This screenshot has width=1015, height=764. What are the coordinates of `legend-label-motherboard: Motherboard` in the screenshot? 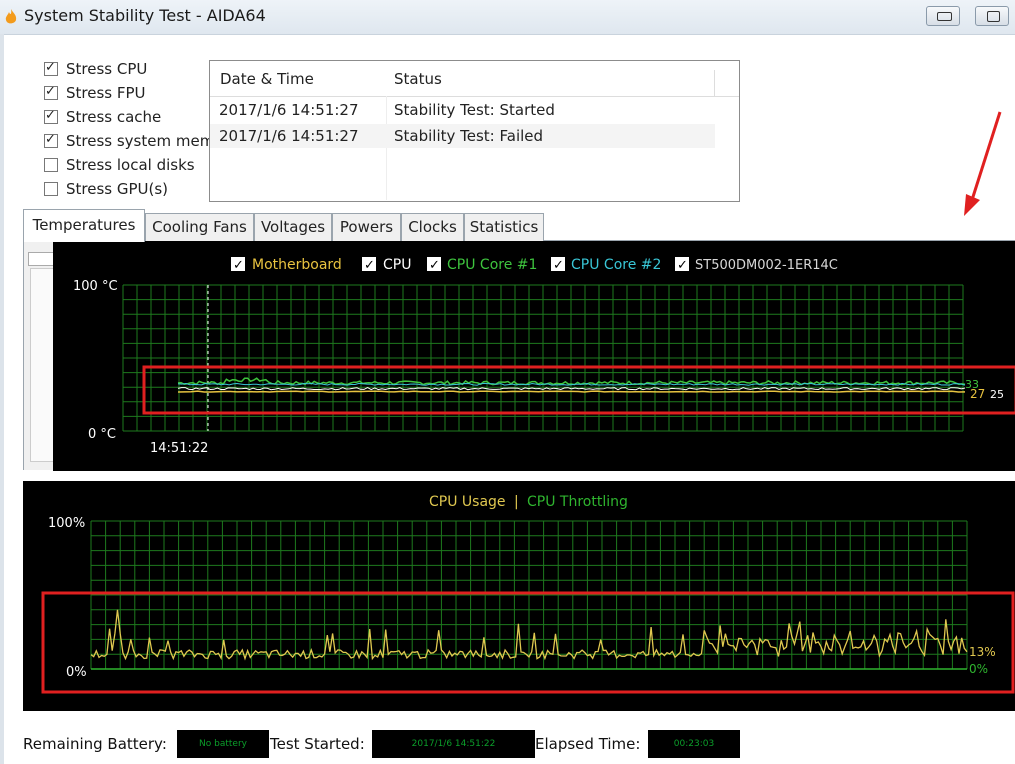 It's located at (297, 265).